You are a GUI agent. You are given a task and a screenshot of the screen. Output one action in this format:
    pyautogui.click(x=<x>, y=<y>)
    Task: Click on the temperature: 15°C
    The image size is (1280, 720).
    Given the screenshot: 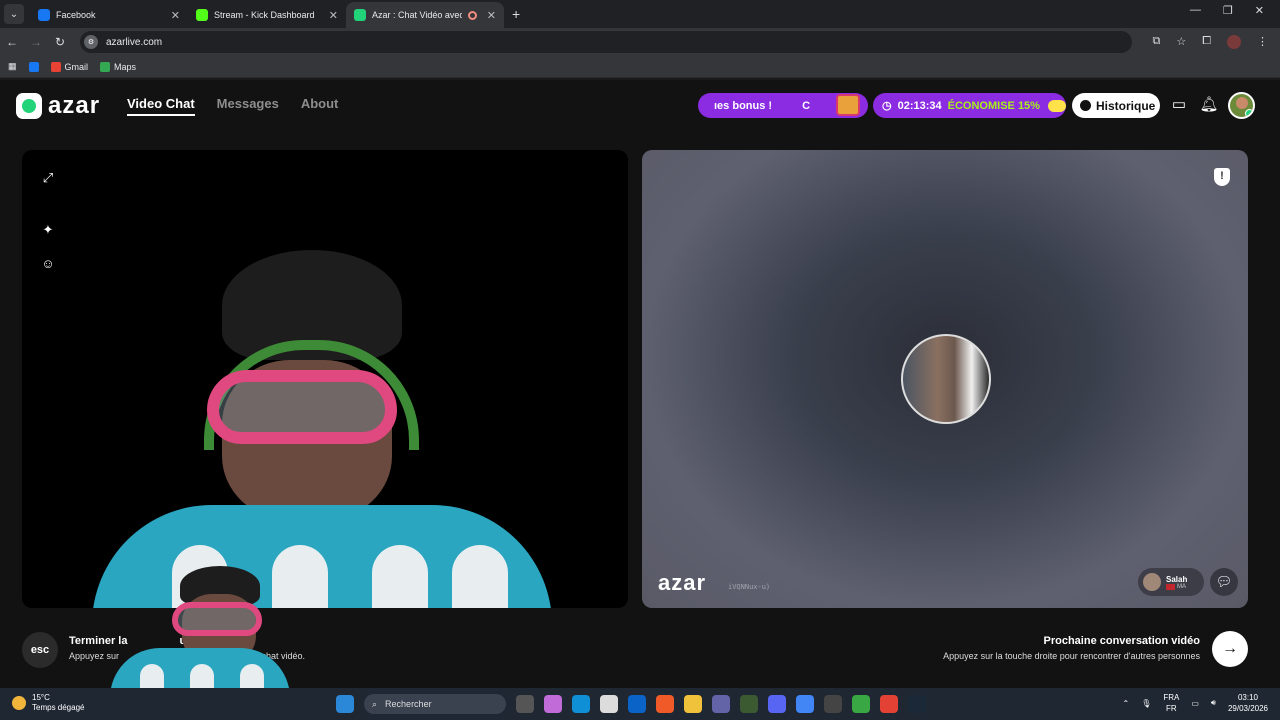 What is the action you would take?
    pyautogui.click(x=41, y=697)
    